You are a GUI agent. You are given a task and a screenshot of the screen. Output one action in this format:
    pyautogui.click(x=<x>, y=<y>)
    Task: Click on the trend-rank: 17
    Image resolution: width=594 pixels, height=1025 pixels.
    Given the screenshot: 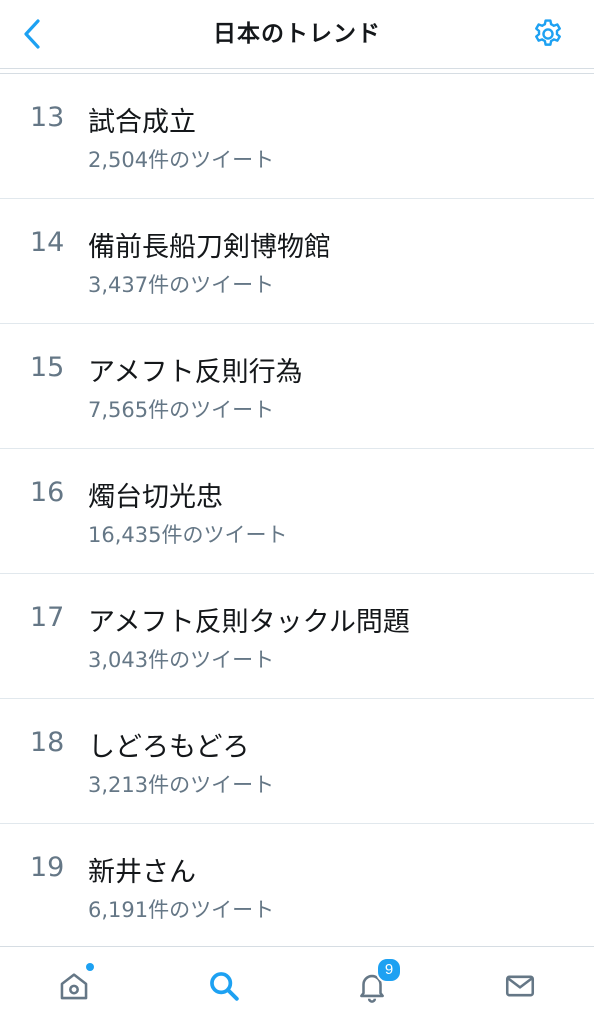 What is the action you would take?
    pyautogui.click(x=47, y=617)
    